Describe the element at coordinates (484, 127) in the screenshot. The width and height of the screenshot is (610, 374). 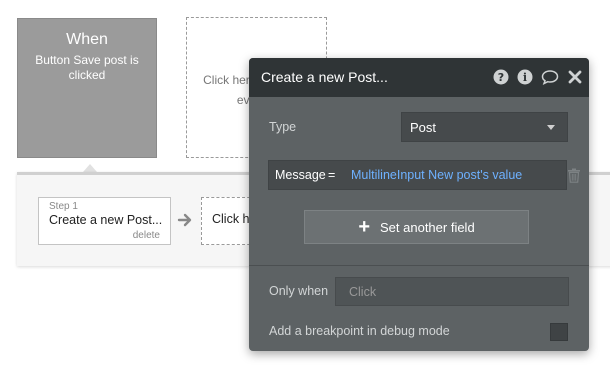
I see `type-dropdown: Post` at that location.